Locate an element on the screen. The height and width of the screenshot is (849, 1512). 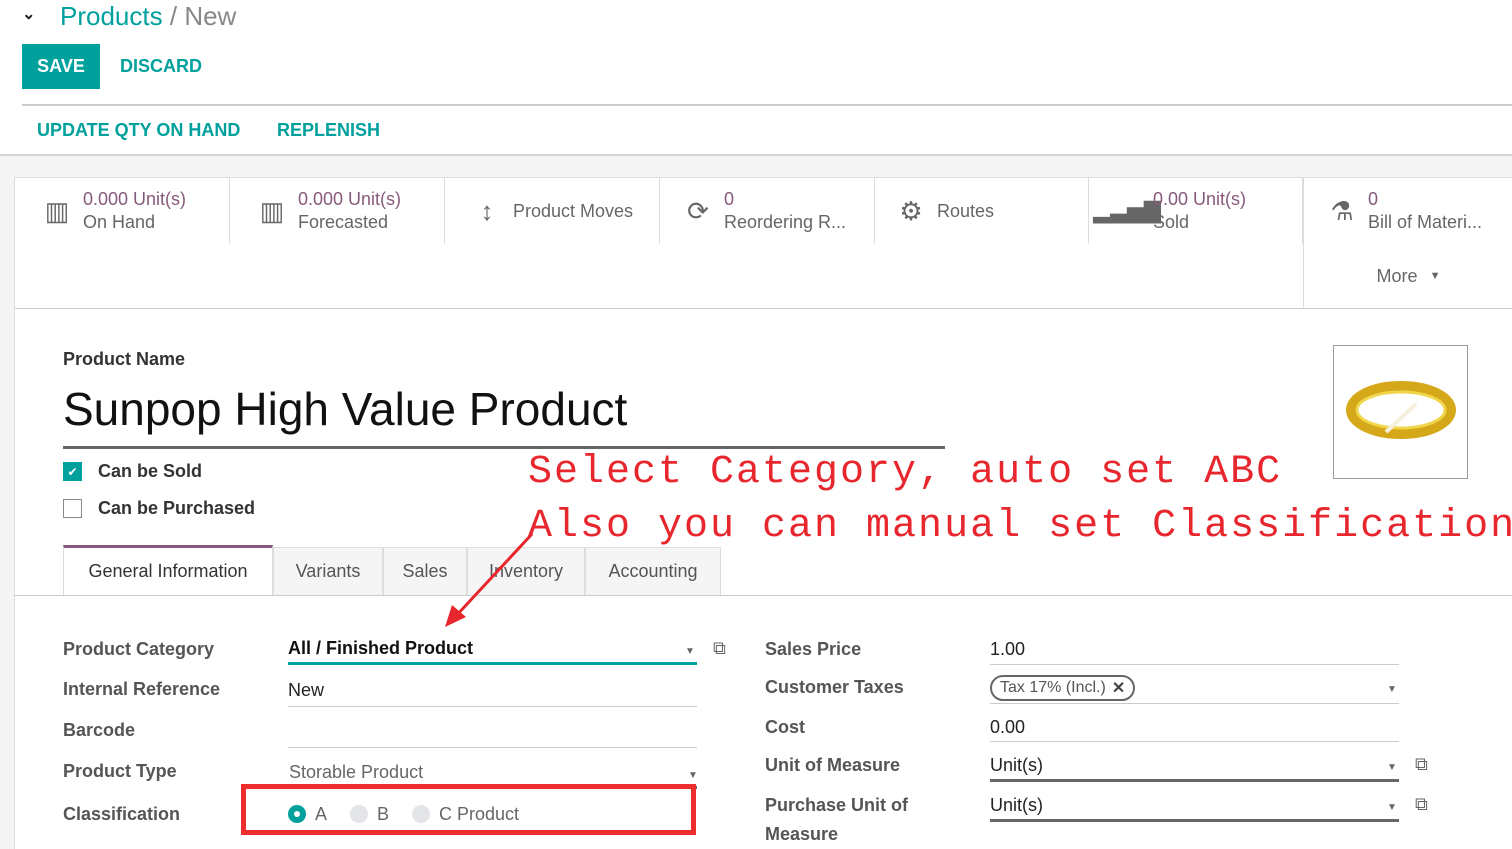
product-type-label: Product Type is located at coordinates (120, 771).